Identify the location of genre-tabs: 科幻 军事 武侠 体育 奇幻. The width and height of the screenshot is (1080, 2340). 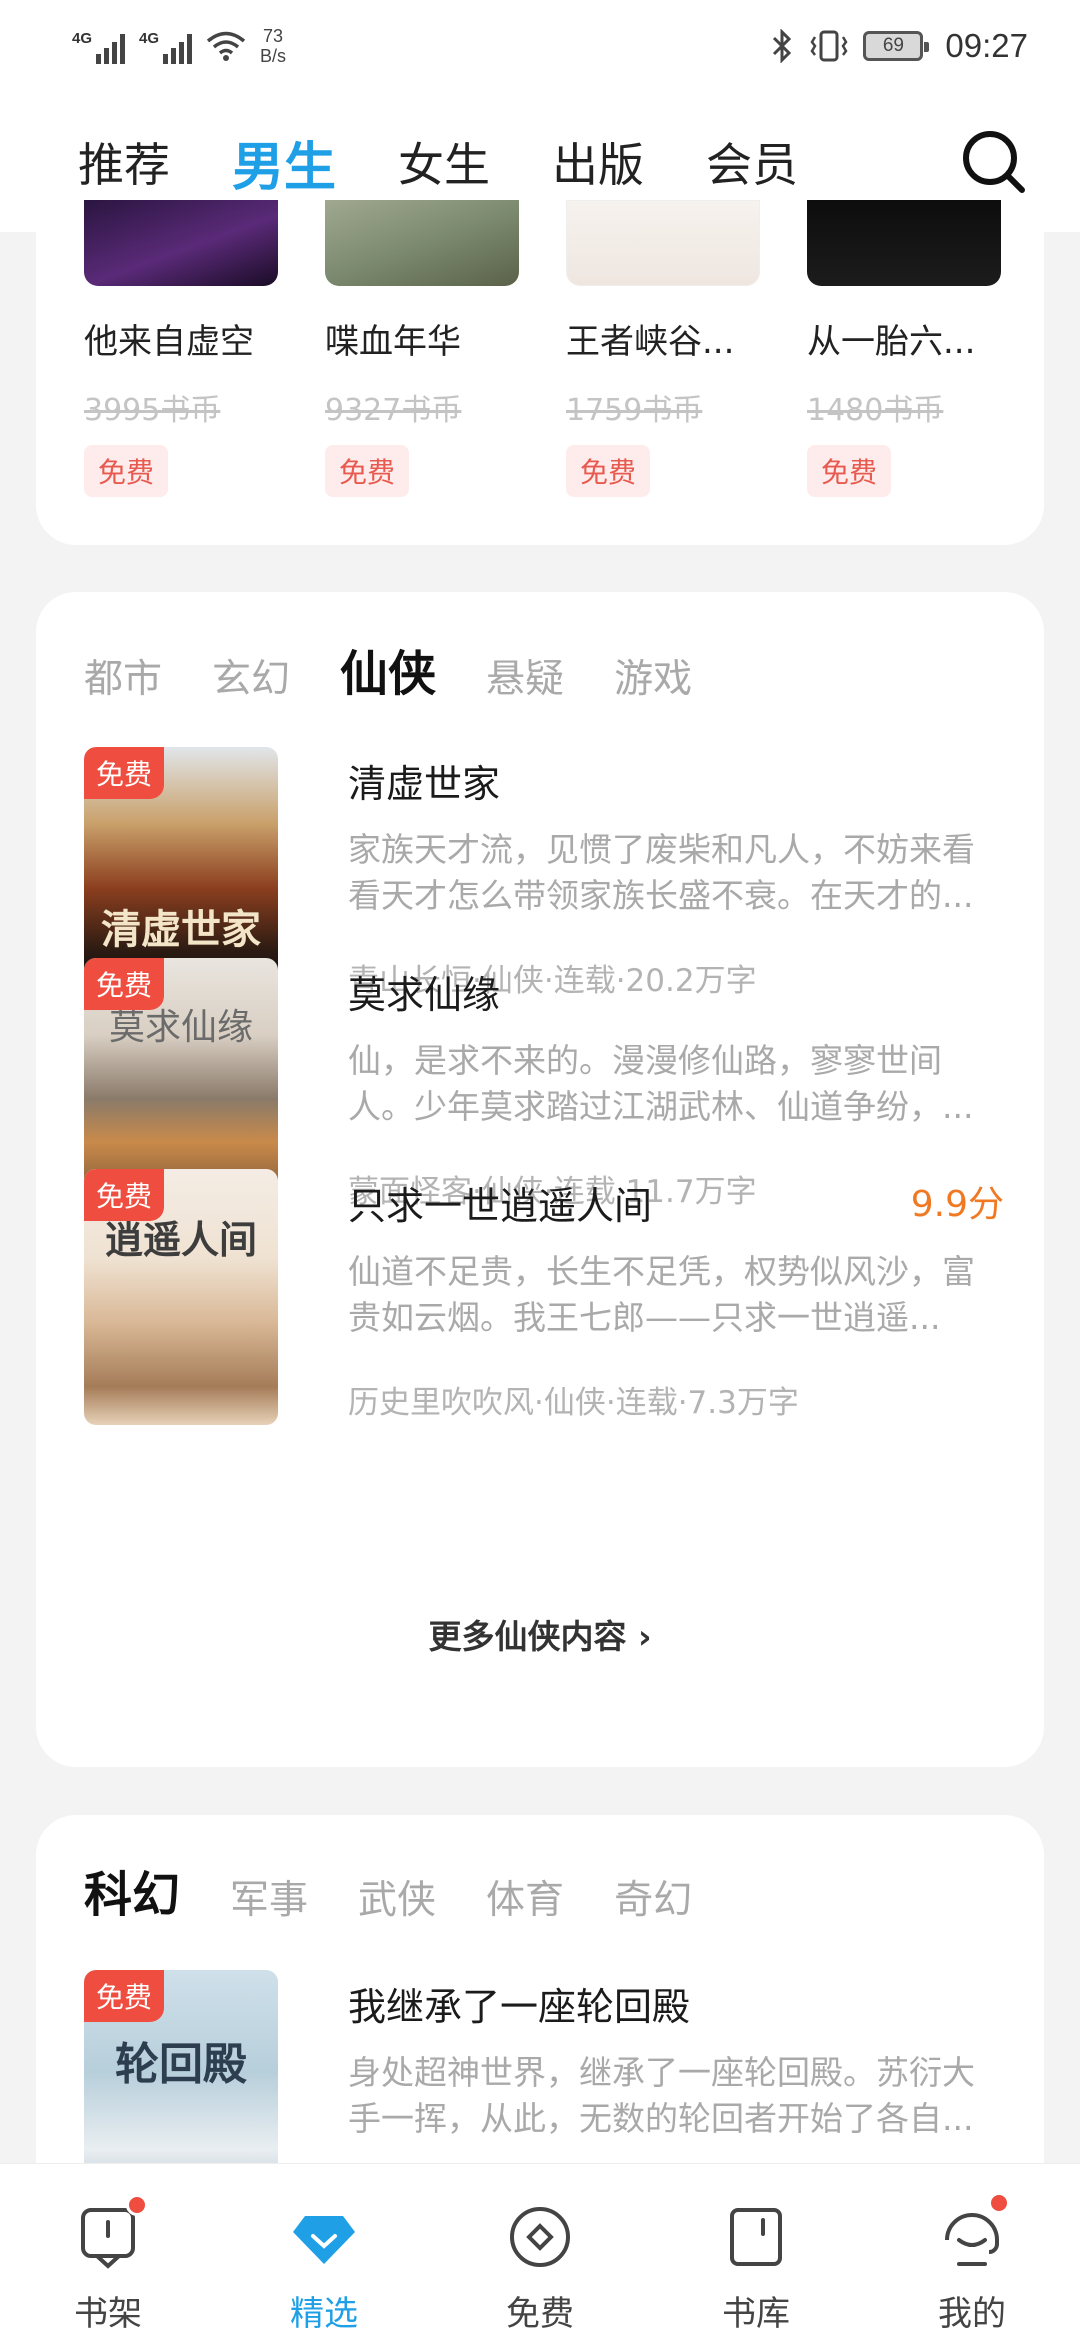
(413, 1890).